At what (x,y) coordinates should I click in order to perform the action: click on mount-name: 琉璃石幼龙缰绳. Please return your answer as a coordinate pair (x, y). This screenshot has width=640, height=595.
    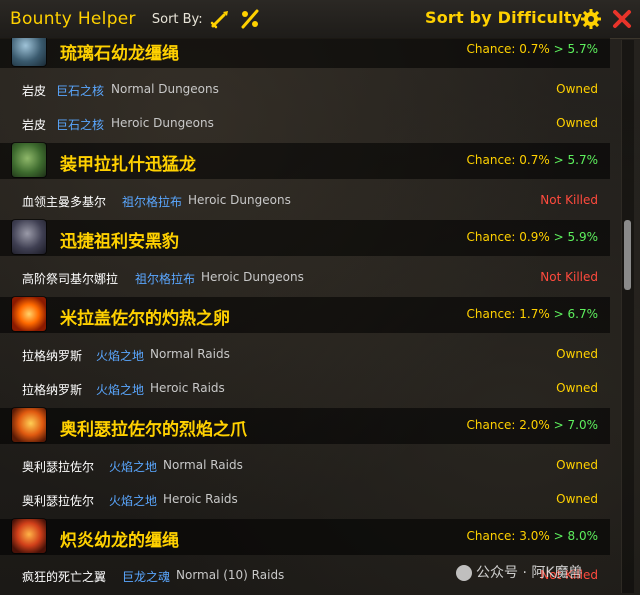
    Looking at the image, I should click on (119, 54).